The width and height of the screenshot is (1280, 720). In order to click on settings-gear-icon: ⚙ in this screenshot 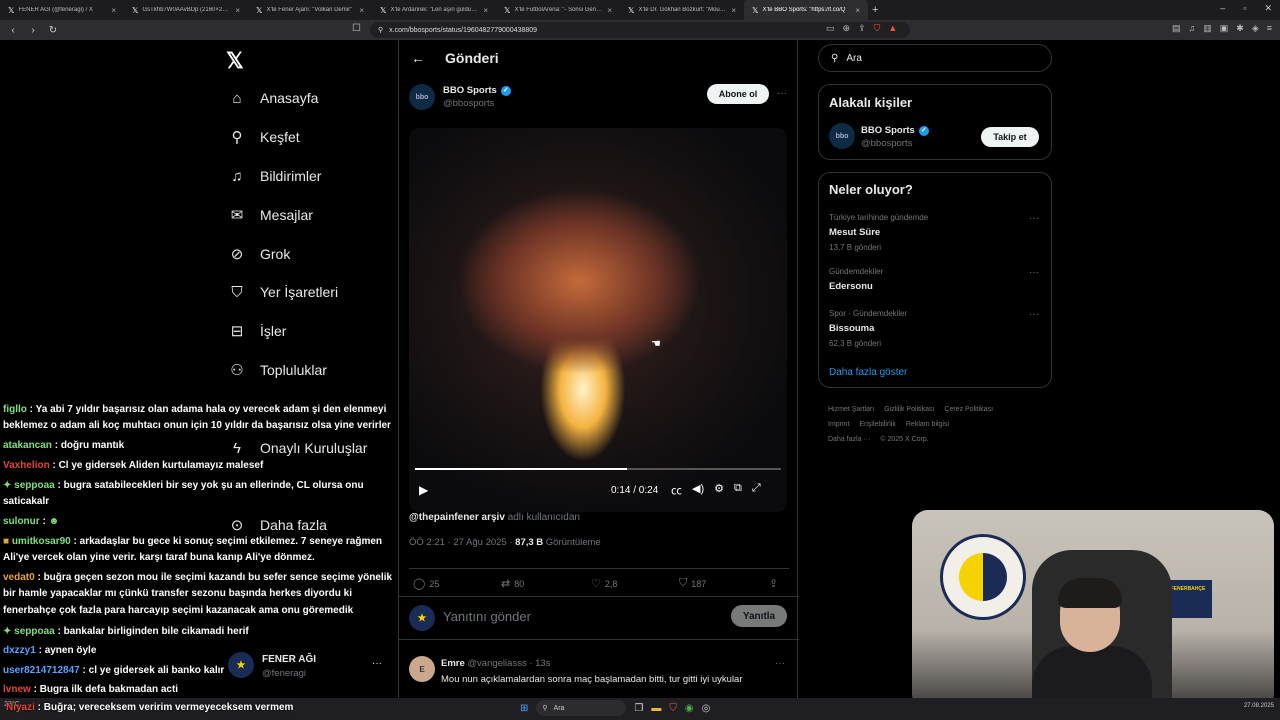, I will do `click(719, 490)`.